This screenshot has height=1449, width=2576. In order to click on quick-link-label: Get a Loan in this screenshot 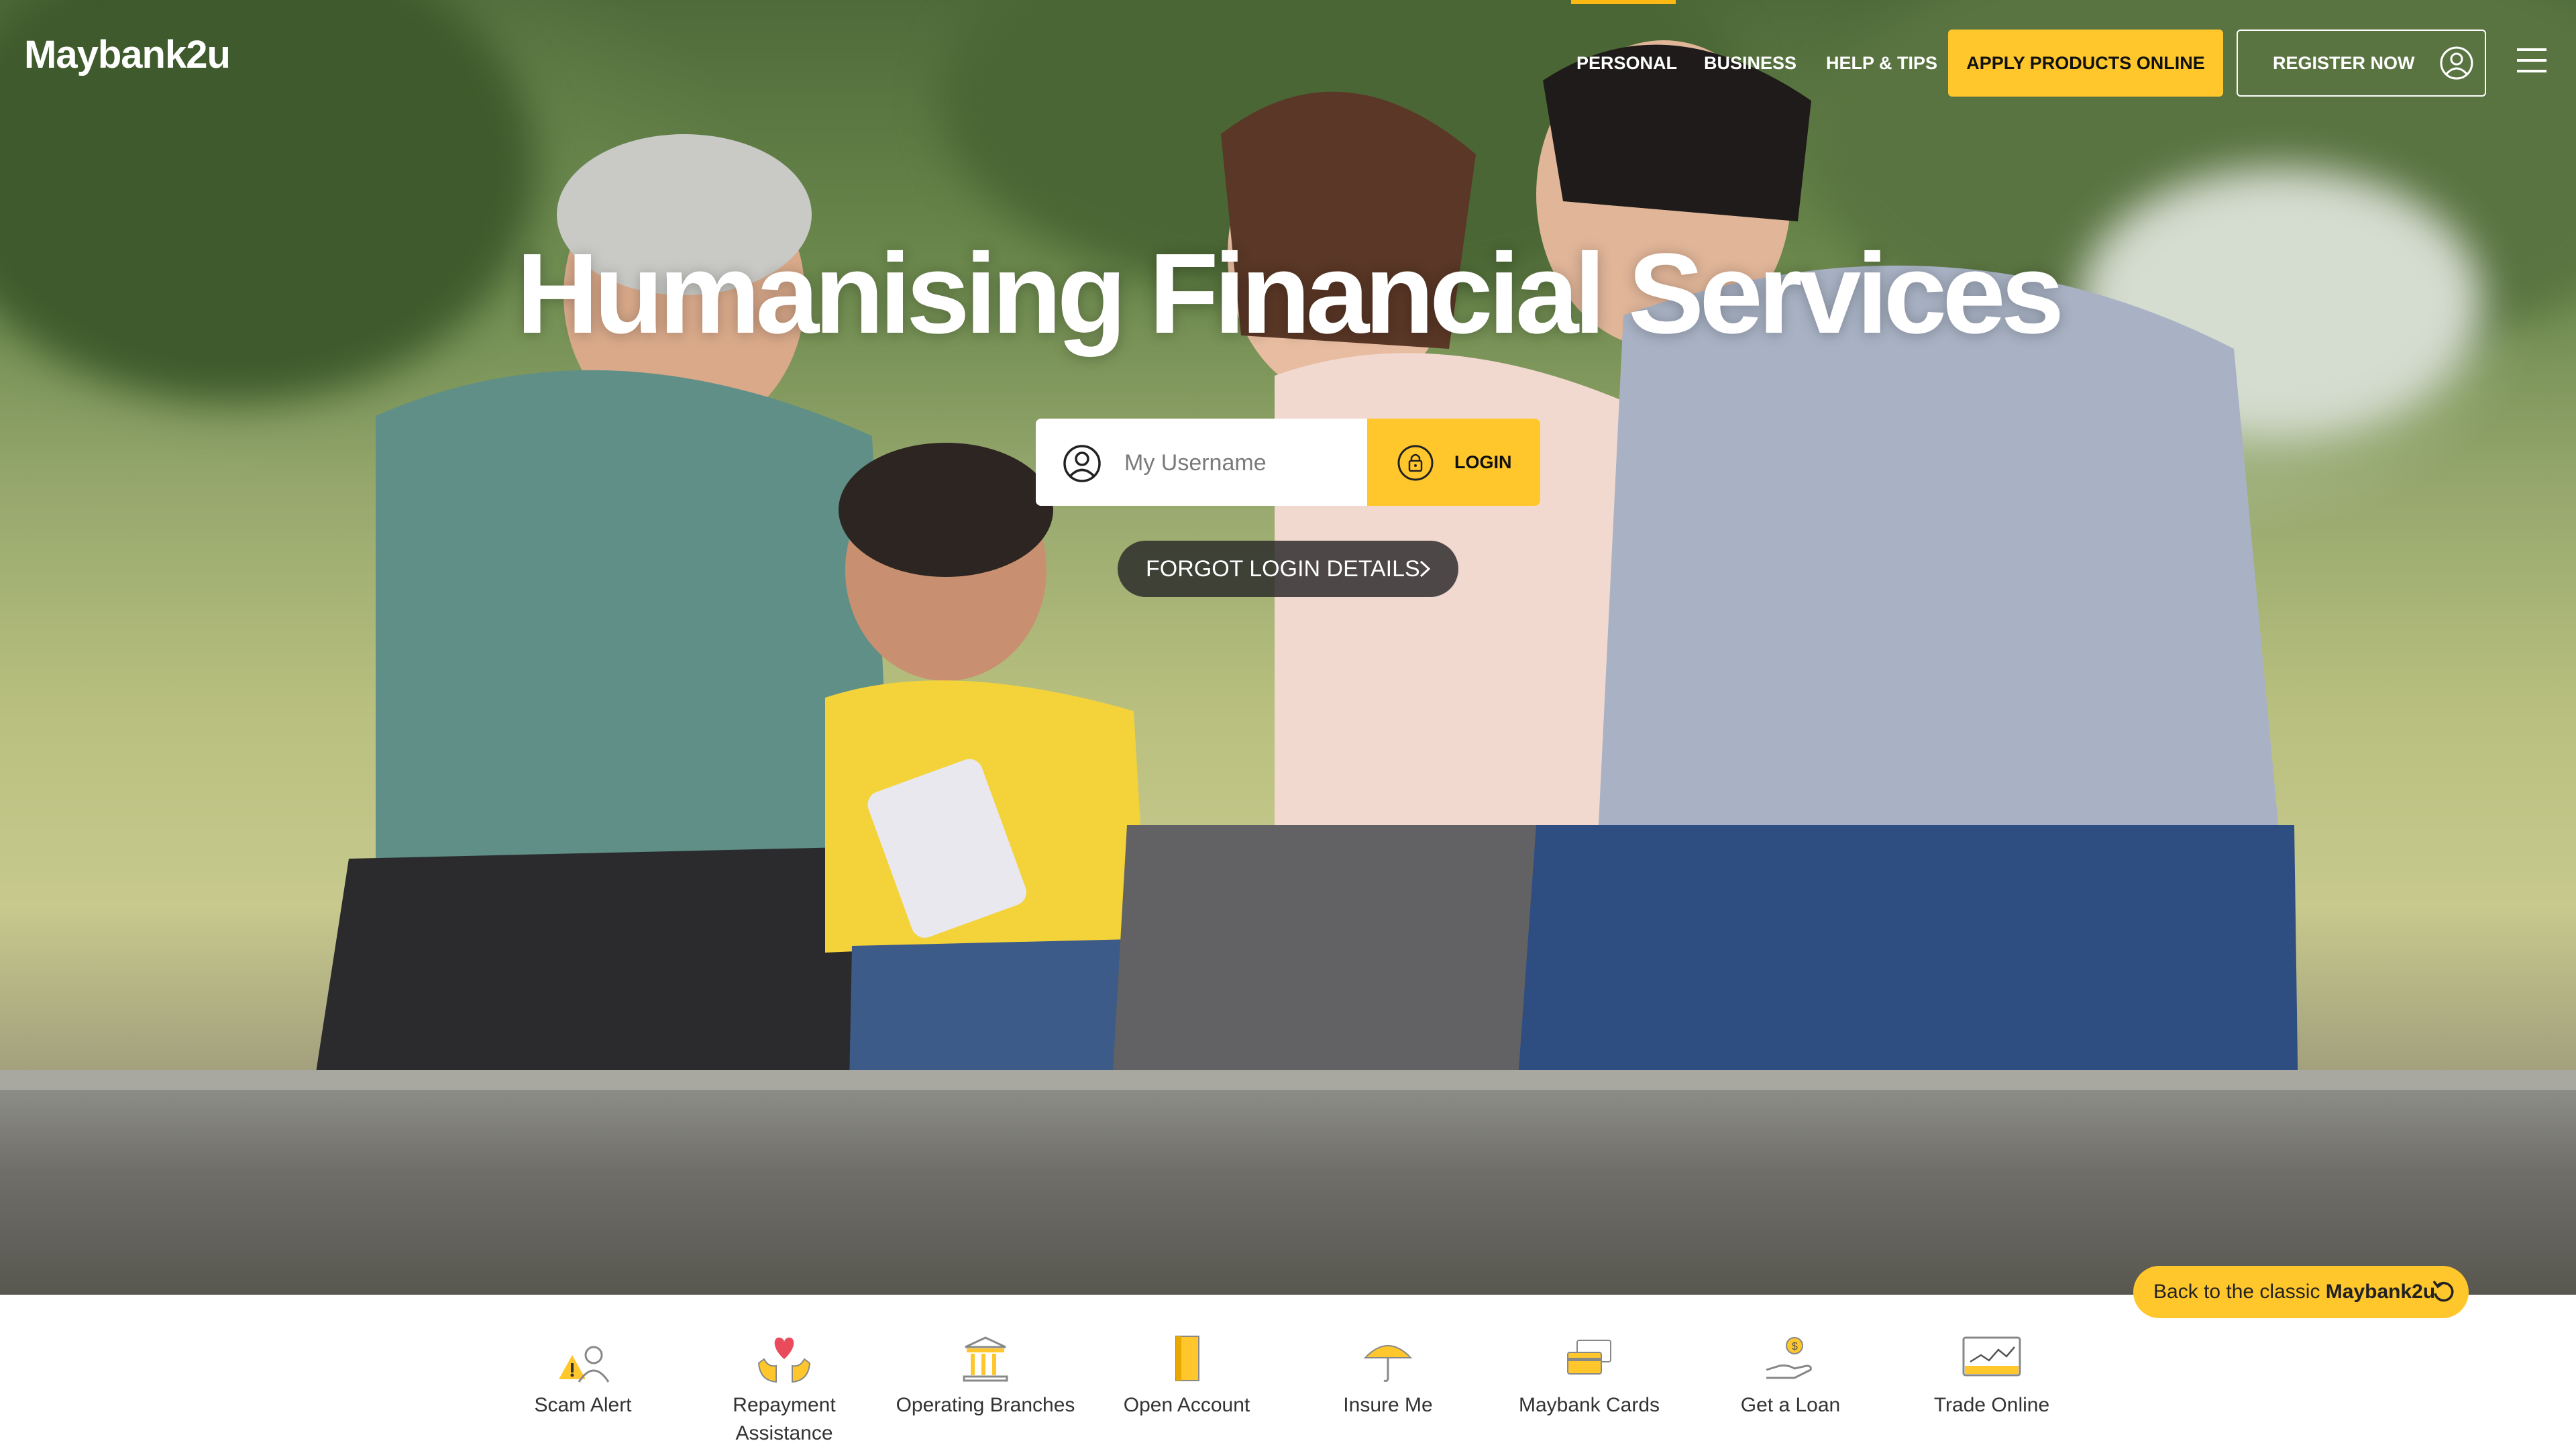, I will do `click(1790, 1405)`.